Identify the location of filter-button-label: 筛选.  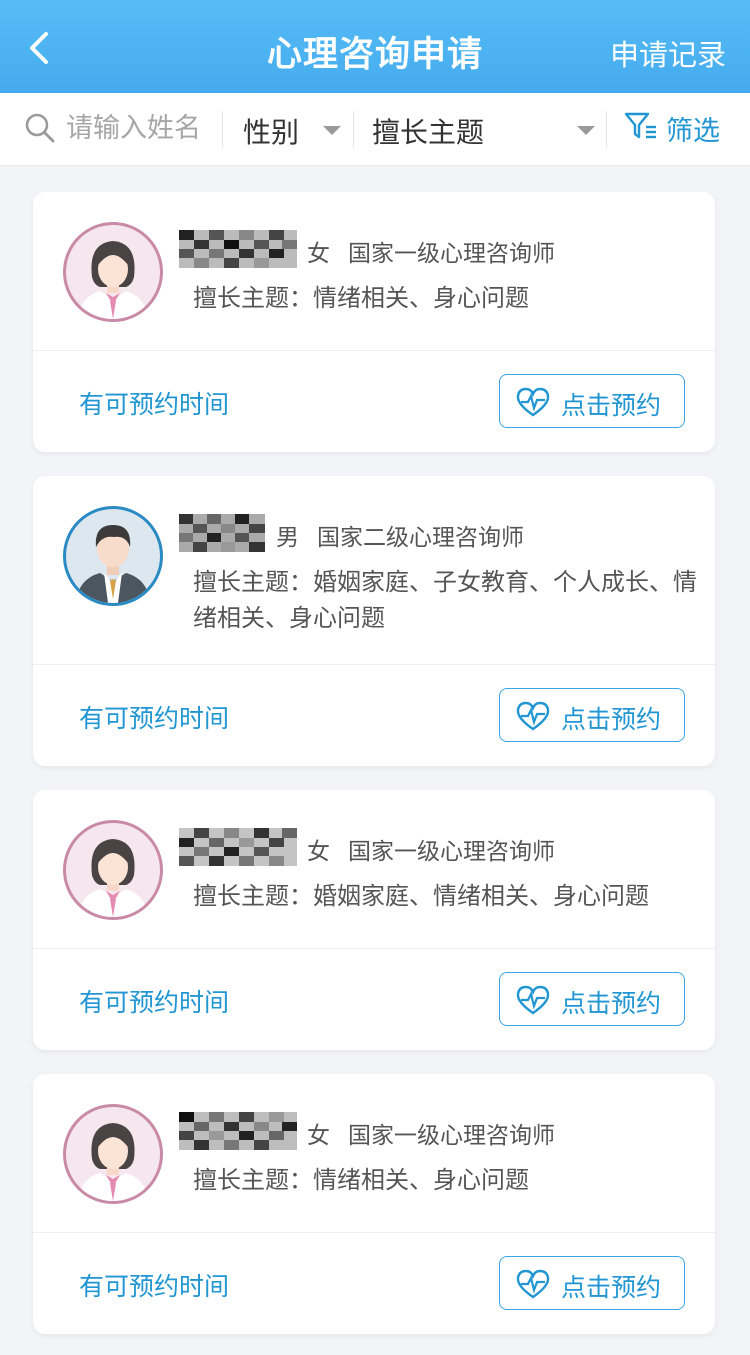
(693, 131).